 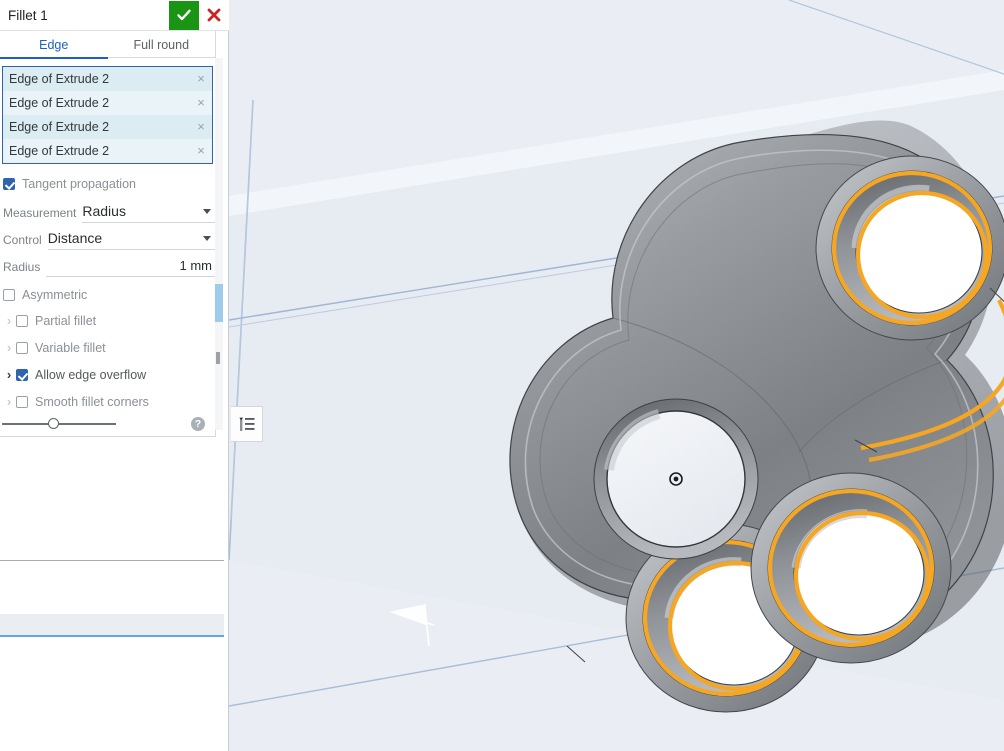 I want to click on smooth-fillet-corners-checkbox, so click(x=22, y=401).